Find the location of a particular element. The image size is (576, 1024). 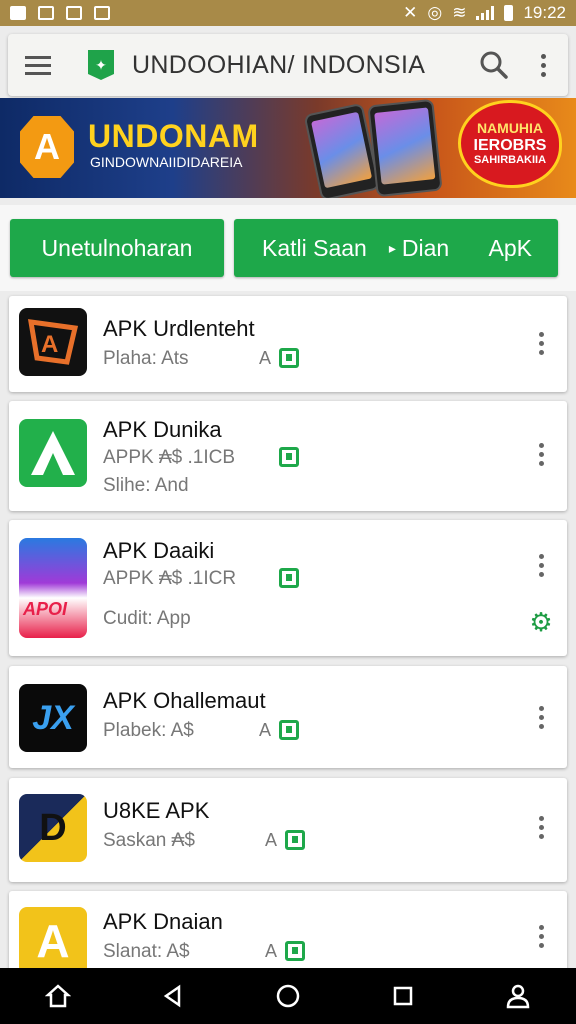

app-name: APK Dunika is located at coordinates (162, 429).